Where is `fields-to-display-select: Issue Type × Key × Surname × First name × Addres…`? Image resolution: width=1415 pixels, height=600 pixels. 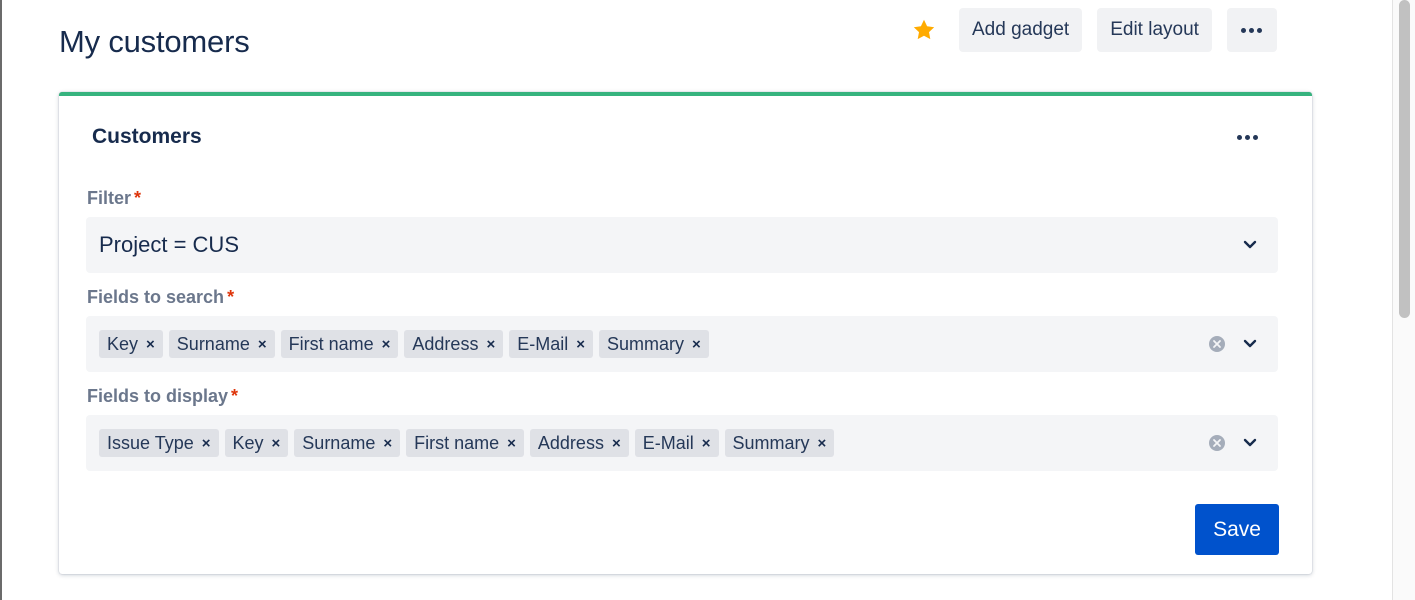
fields-to-display-select: Issue Type × Key × Surname × First name × Addres… is located at coordinates (682, 443).